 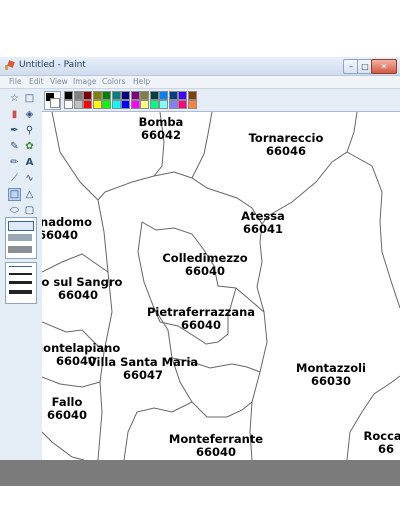 I want to click on fill-style-options, so click(x=21, y=238).